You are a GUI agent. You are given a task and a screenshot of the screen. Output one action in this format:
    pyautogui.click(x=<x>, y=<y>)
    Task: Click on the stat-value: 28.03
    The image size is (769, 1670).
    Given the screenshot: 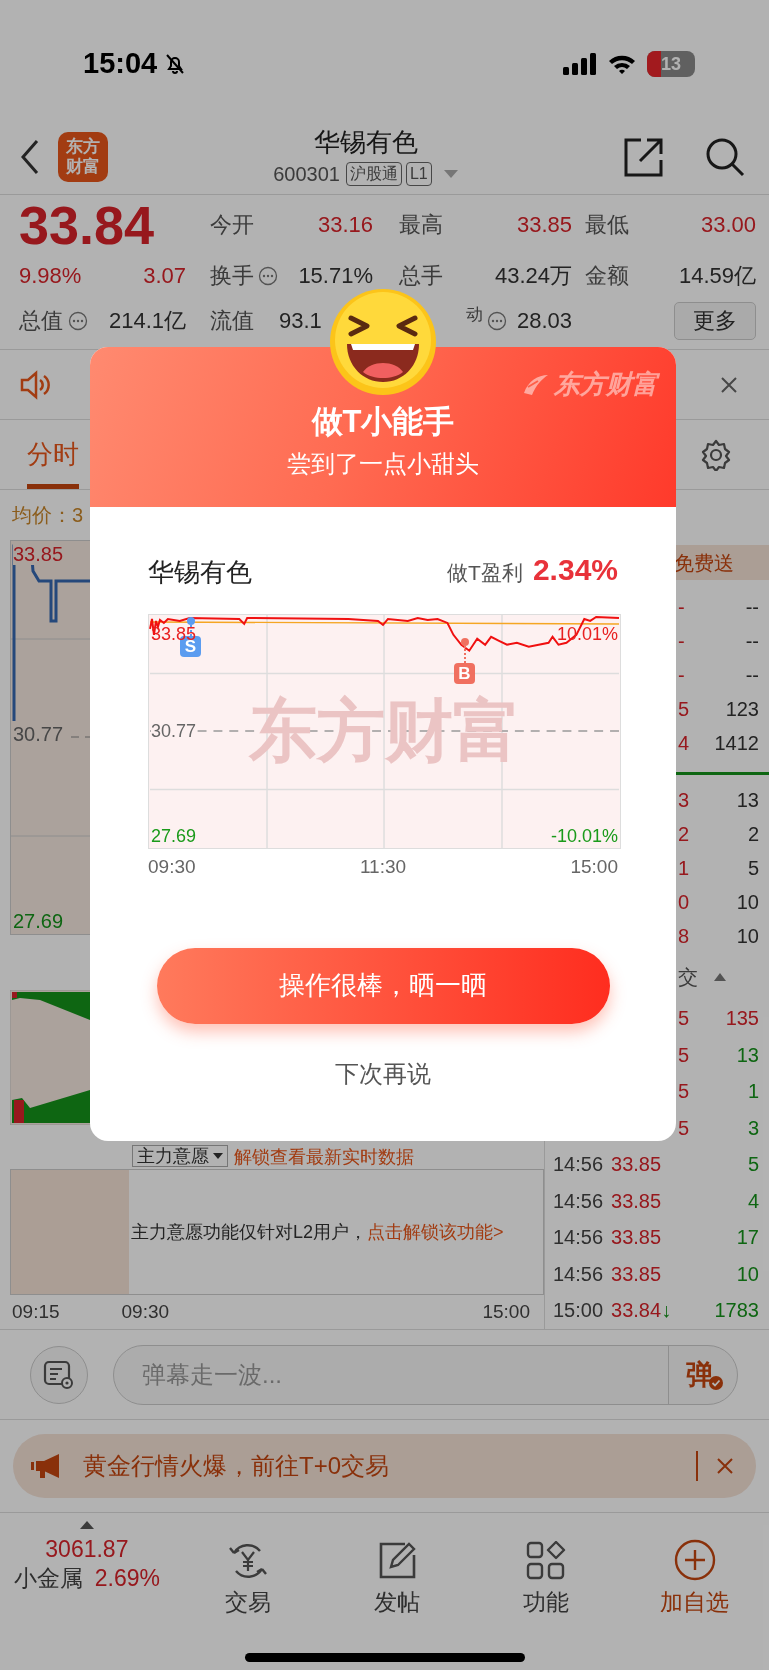 What is the action you would take?
    pyautogui.click(x=544, y=321)
    